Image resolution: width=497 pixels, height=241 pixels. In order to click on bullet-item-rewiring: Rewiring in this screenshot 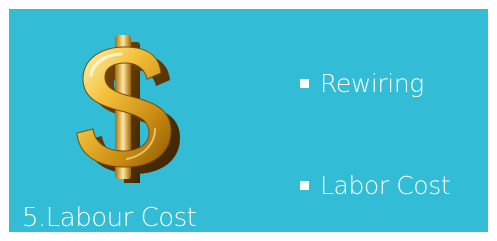, I will do `click(362, 83)`.